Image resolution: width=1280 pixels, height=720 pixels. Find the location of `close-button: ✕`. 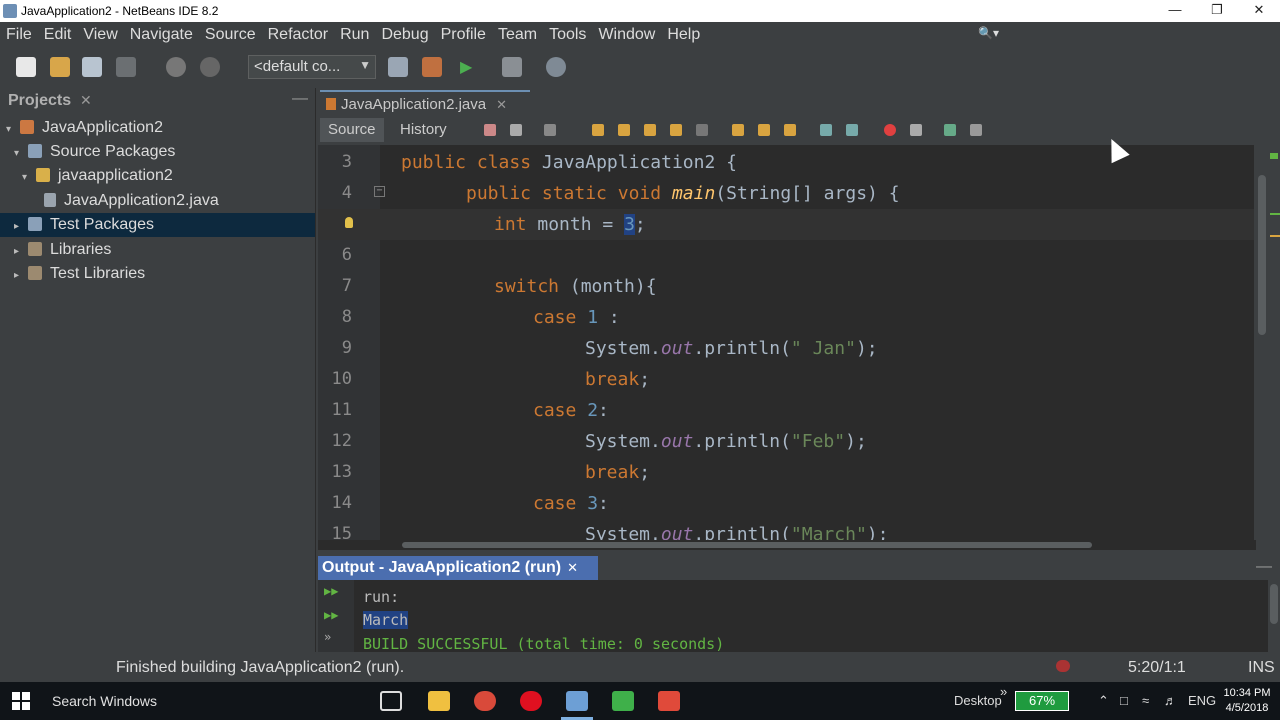

close-button: ✕ is located at coordinates (1259, 11).